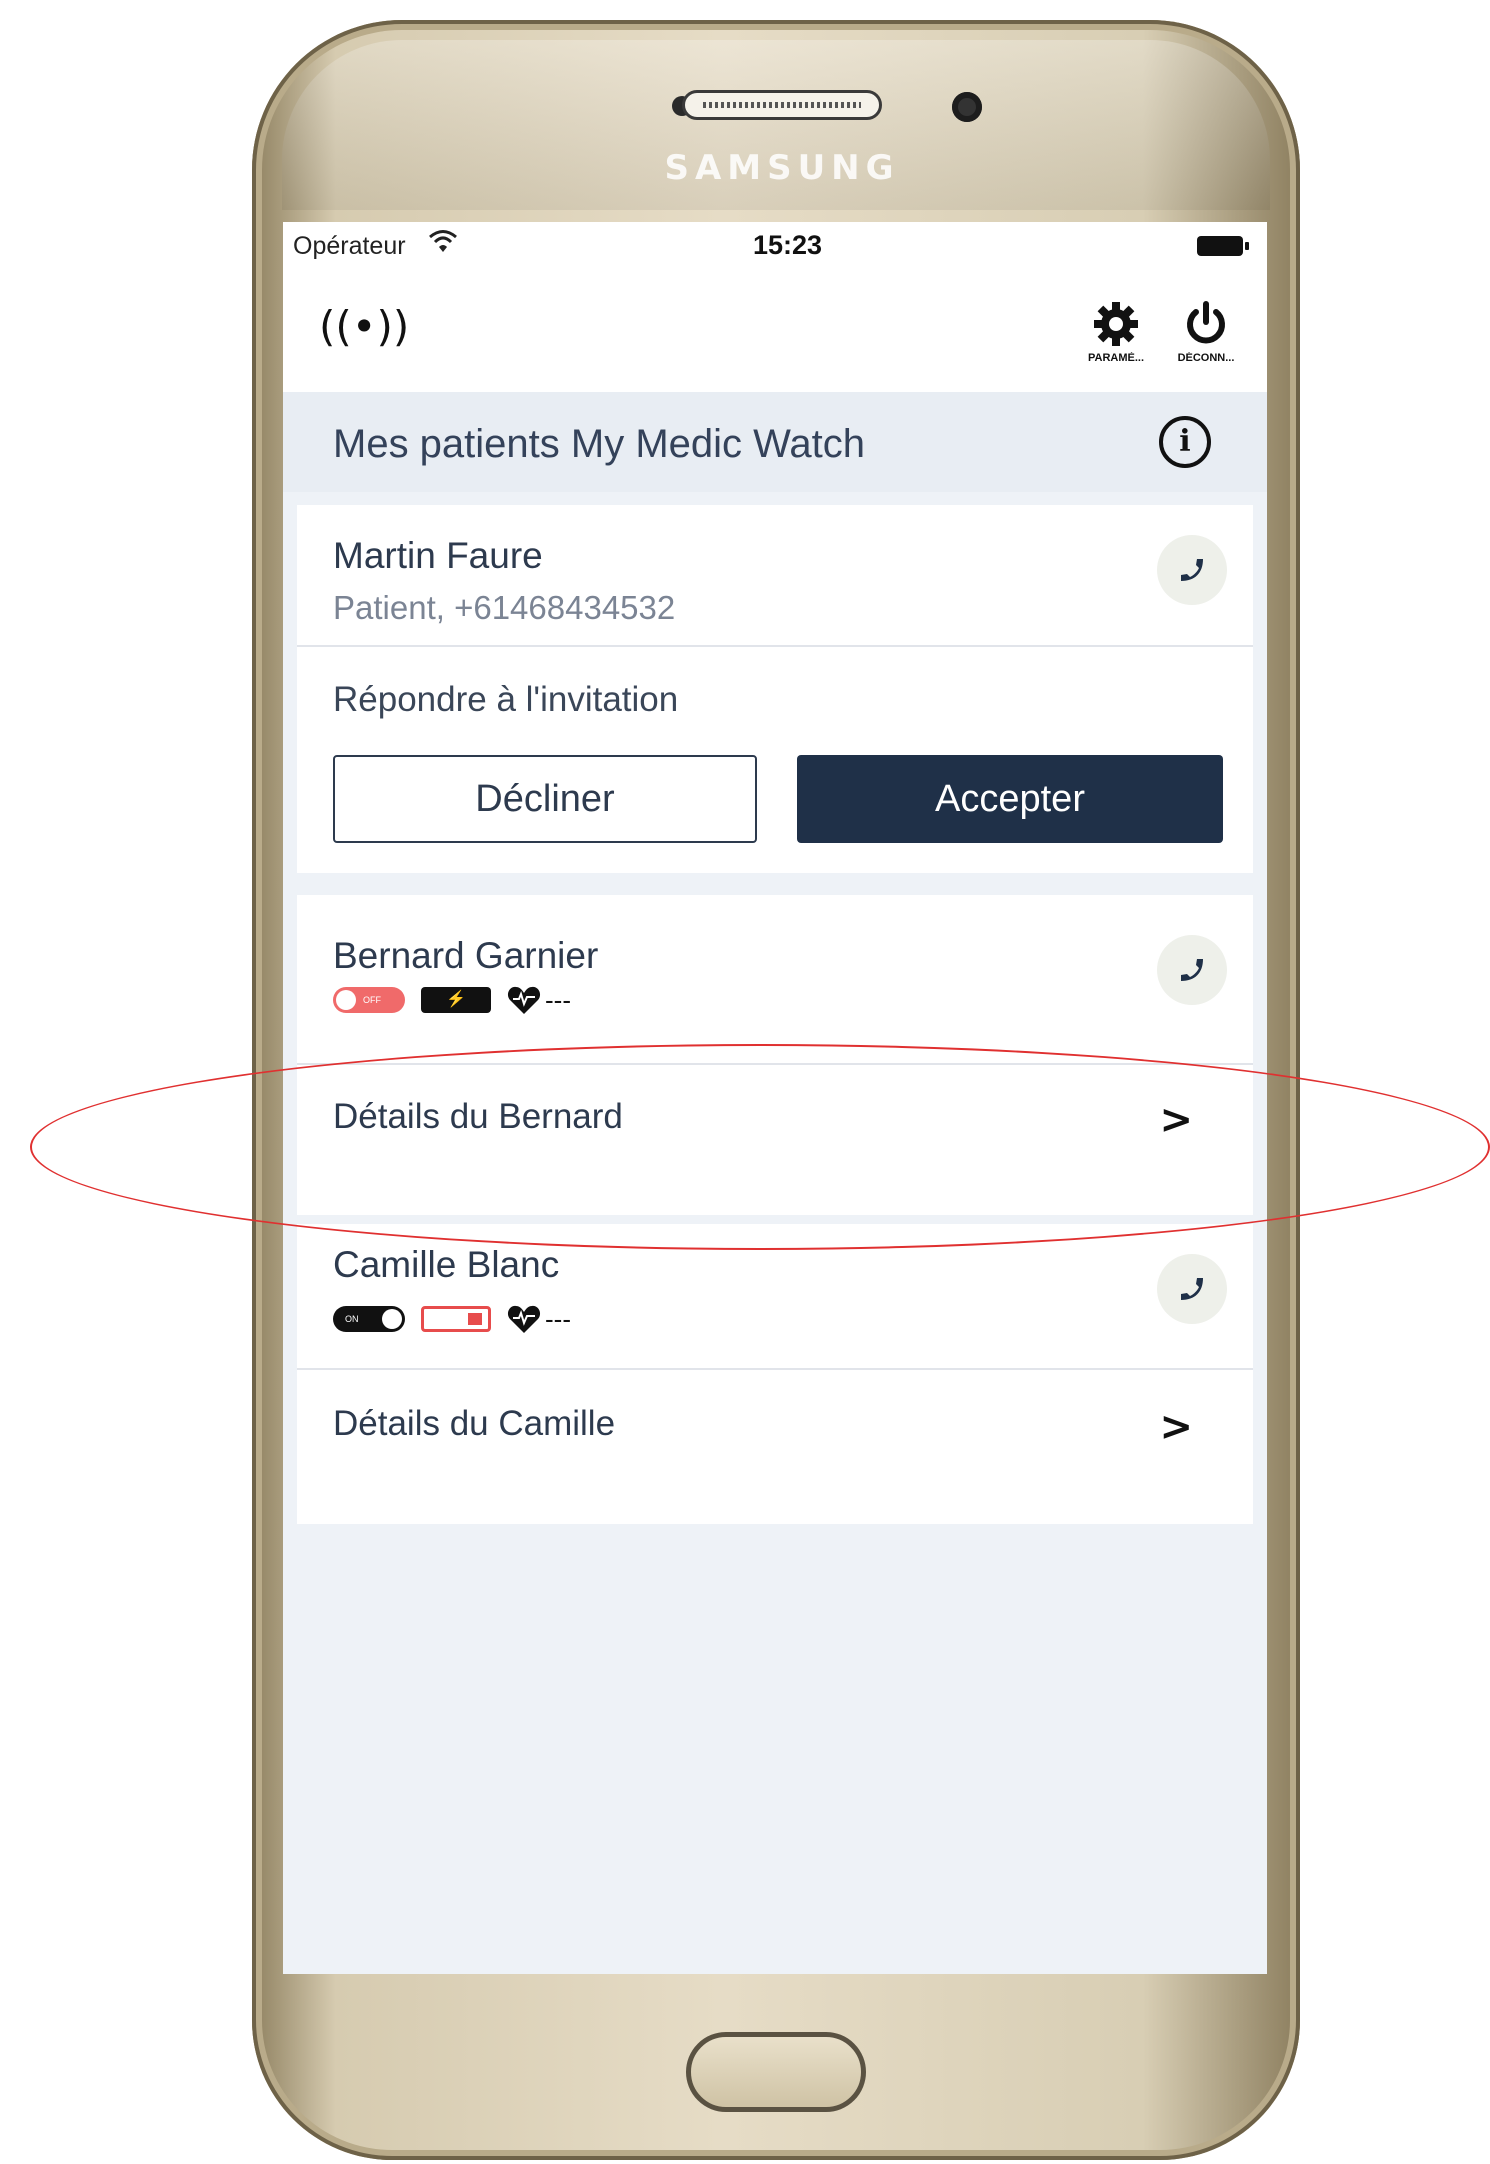 The height and width of the screenshot is (2164, 1490). What do you see at coordinates (1185, 442) in the screenshot?
I see `info-icon: i` at bounding box center [1185, 442].